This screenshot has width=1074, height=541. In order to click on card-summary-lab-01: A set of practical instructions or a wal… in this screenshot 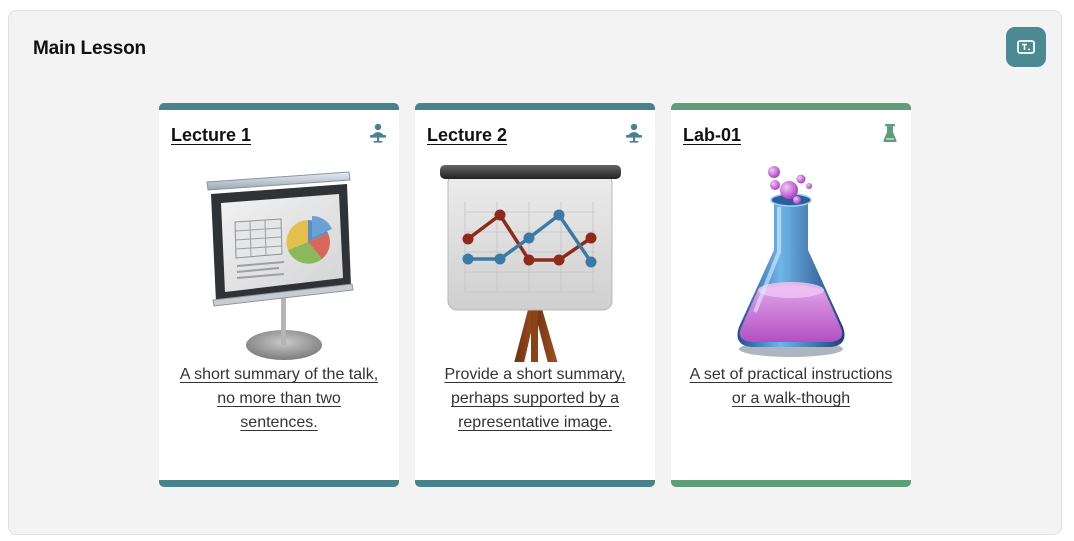, I will do `click(791, 387)`.